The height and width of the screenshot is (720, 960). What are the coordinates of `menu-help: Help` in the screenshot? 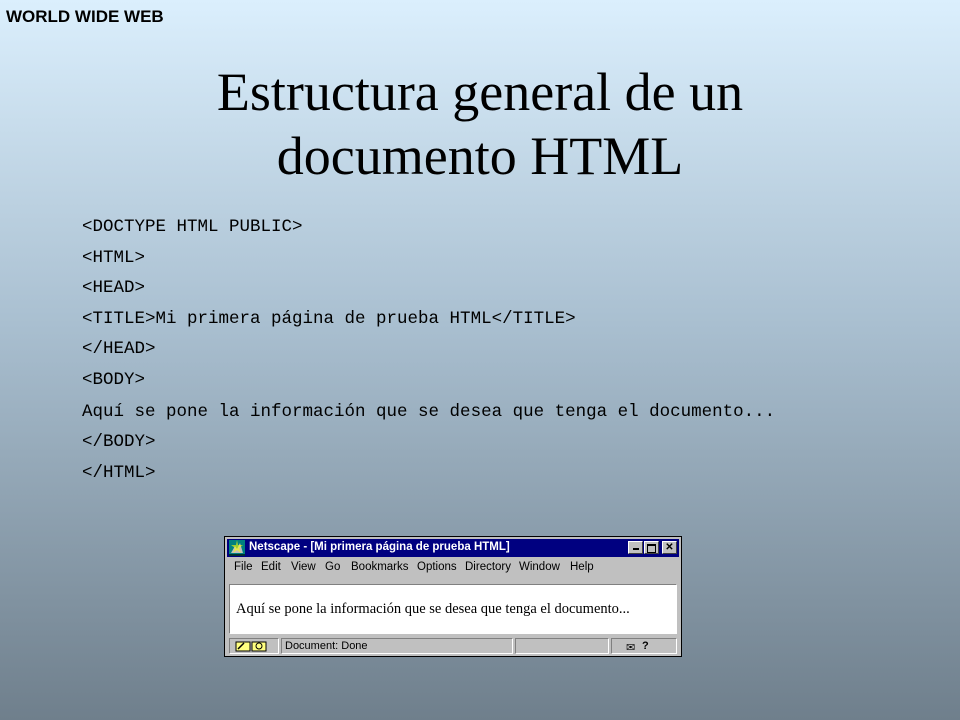 It's located at (582, 567).